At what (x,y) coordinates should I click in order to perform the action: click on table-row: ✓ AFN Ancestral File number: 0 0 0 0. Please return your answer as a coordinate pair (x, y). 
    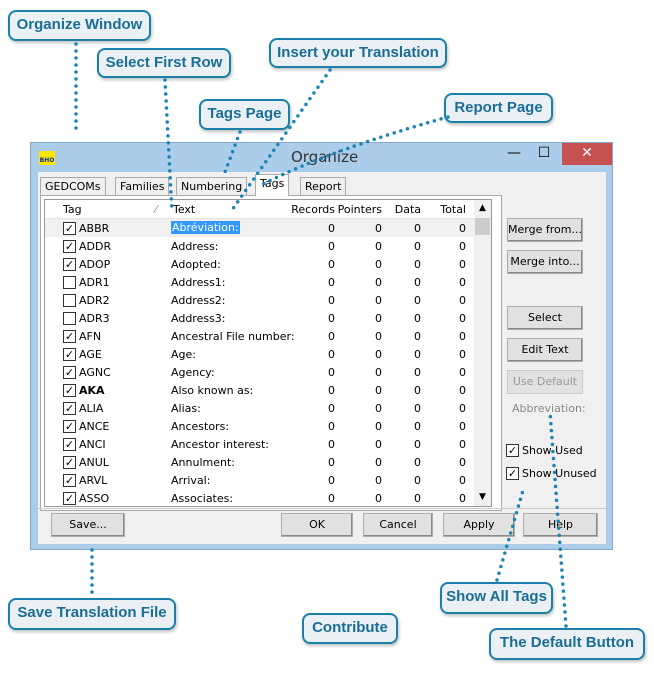
    Looking at the image, I should click on (260, 336).